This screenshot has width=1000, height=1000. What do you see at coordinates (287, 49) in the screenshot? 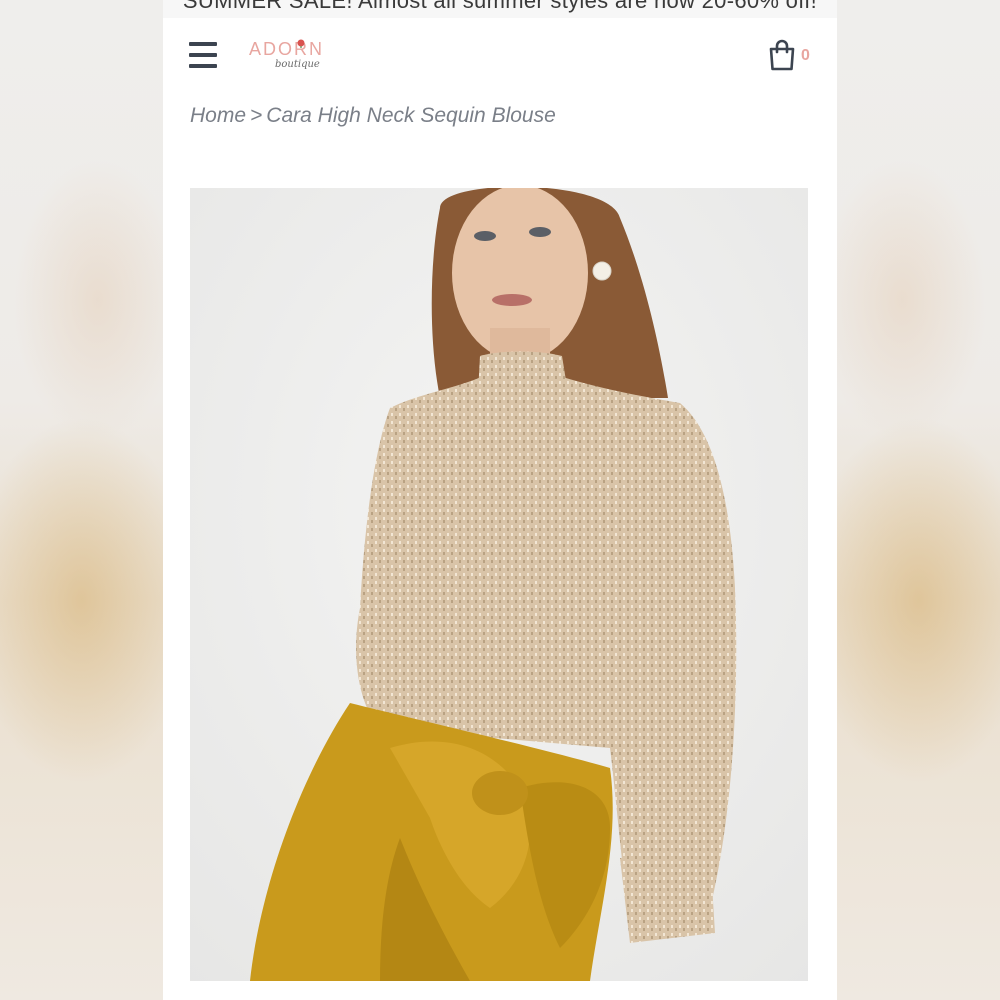
I see `logo-wordmark: ADORN` at bounding box center [287, 49].